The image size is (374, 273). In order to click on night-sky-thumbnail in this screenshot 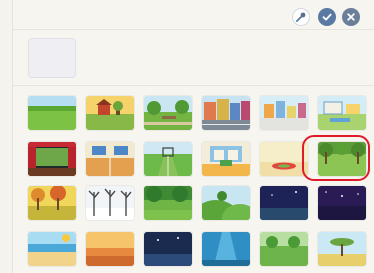, I will do `click(342, 203)`.